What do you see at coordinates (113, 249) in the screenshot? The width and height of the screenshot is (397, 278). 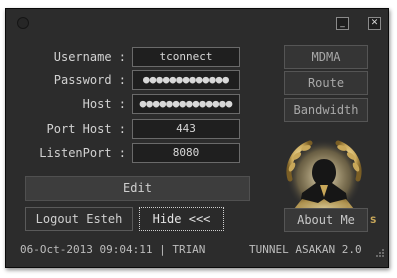 I see `status-datetime-user: 06-Oct-2013 09:04:11 | TRIAN` at bounding box center [113, 249].